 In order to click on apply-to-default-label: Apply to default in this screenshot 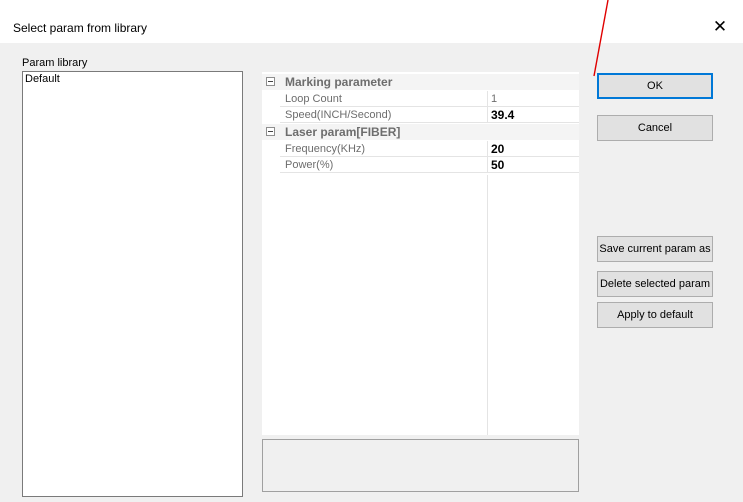, I will do `click(655, 315)`.